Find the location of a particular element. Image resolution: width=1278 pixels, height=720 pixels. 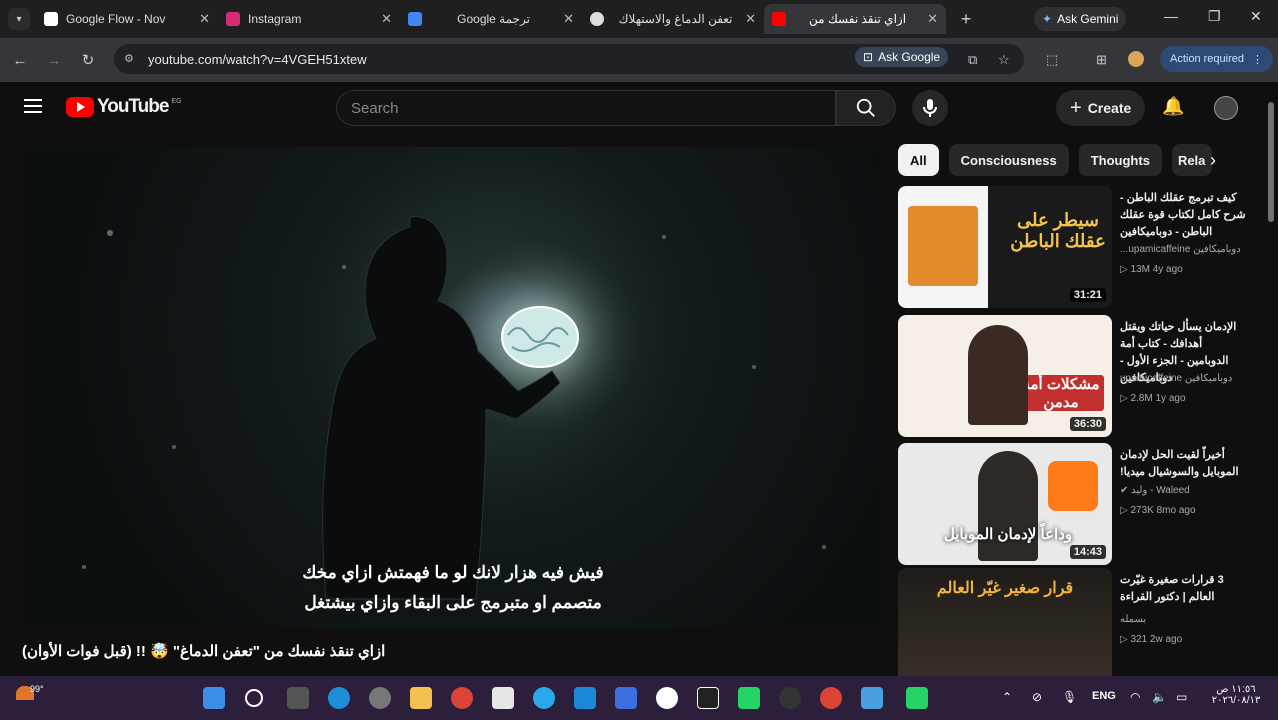

youtube-logo: YouTube EG is located at coordinates (124, 107).